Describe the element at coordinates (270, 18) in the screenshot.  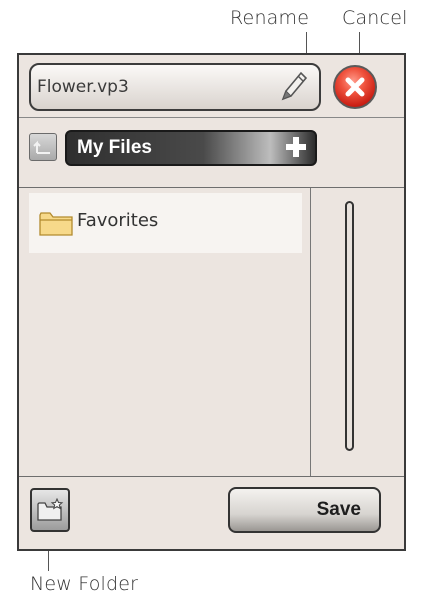
I see `rename-callout: Rename` at that location.